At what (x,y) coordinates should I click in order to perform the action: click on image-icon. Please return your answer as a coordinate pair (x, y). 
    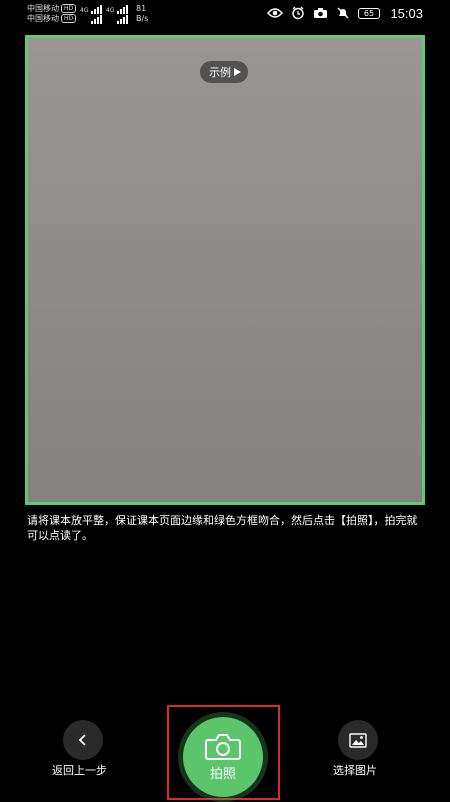
    Looking at the image, I should click on (358, 740).